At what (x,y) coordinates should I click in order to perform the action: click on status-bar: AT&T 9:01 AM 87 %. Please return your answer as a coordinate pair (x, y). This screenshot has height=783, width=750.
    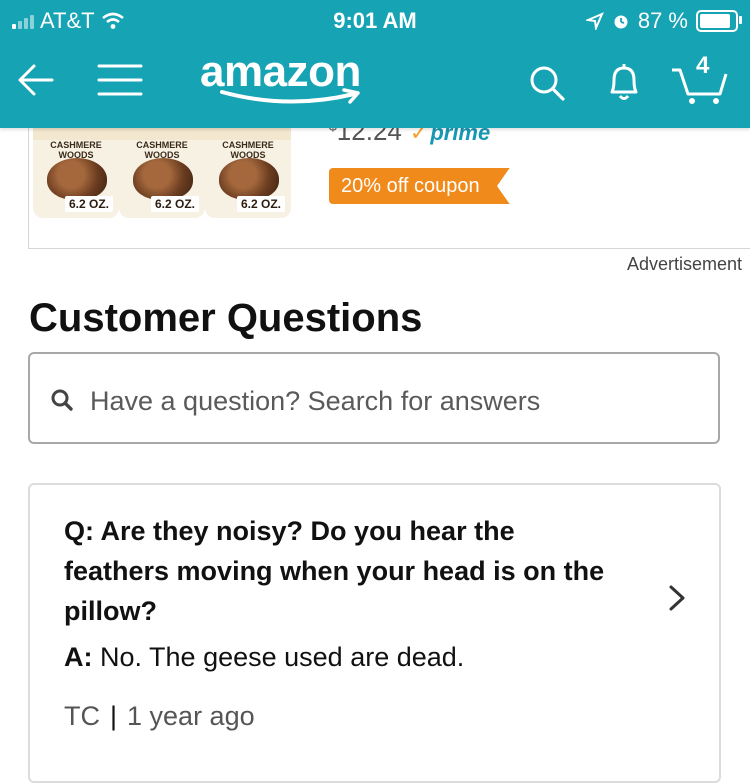
    Looking at the image, I should click on (375, 20).